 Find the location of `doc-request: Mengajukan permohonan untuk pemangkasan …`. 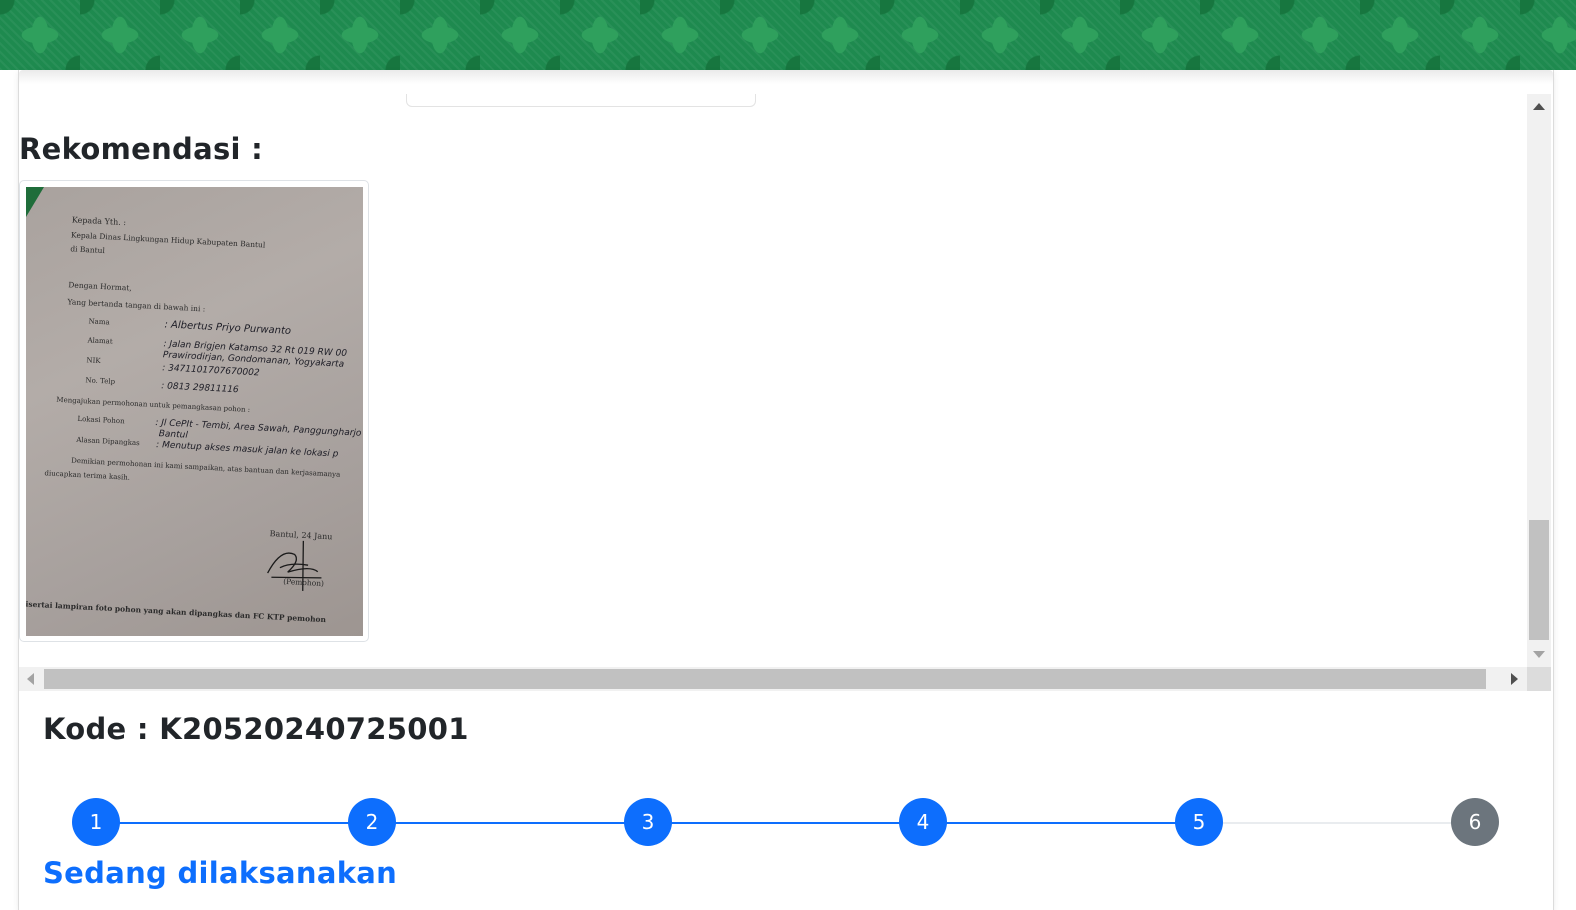

doc-request: Mengajukan permohonan untuk pemangkasan … is located at coordinates (153, 405).